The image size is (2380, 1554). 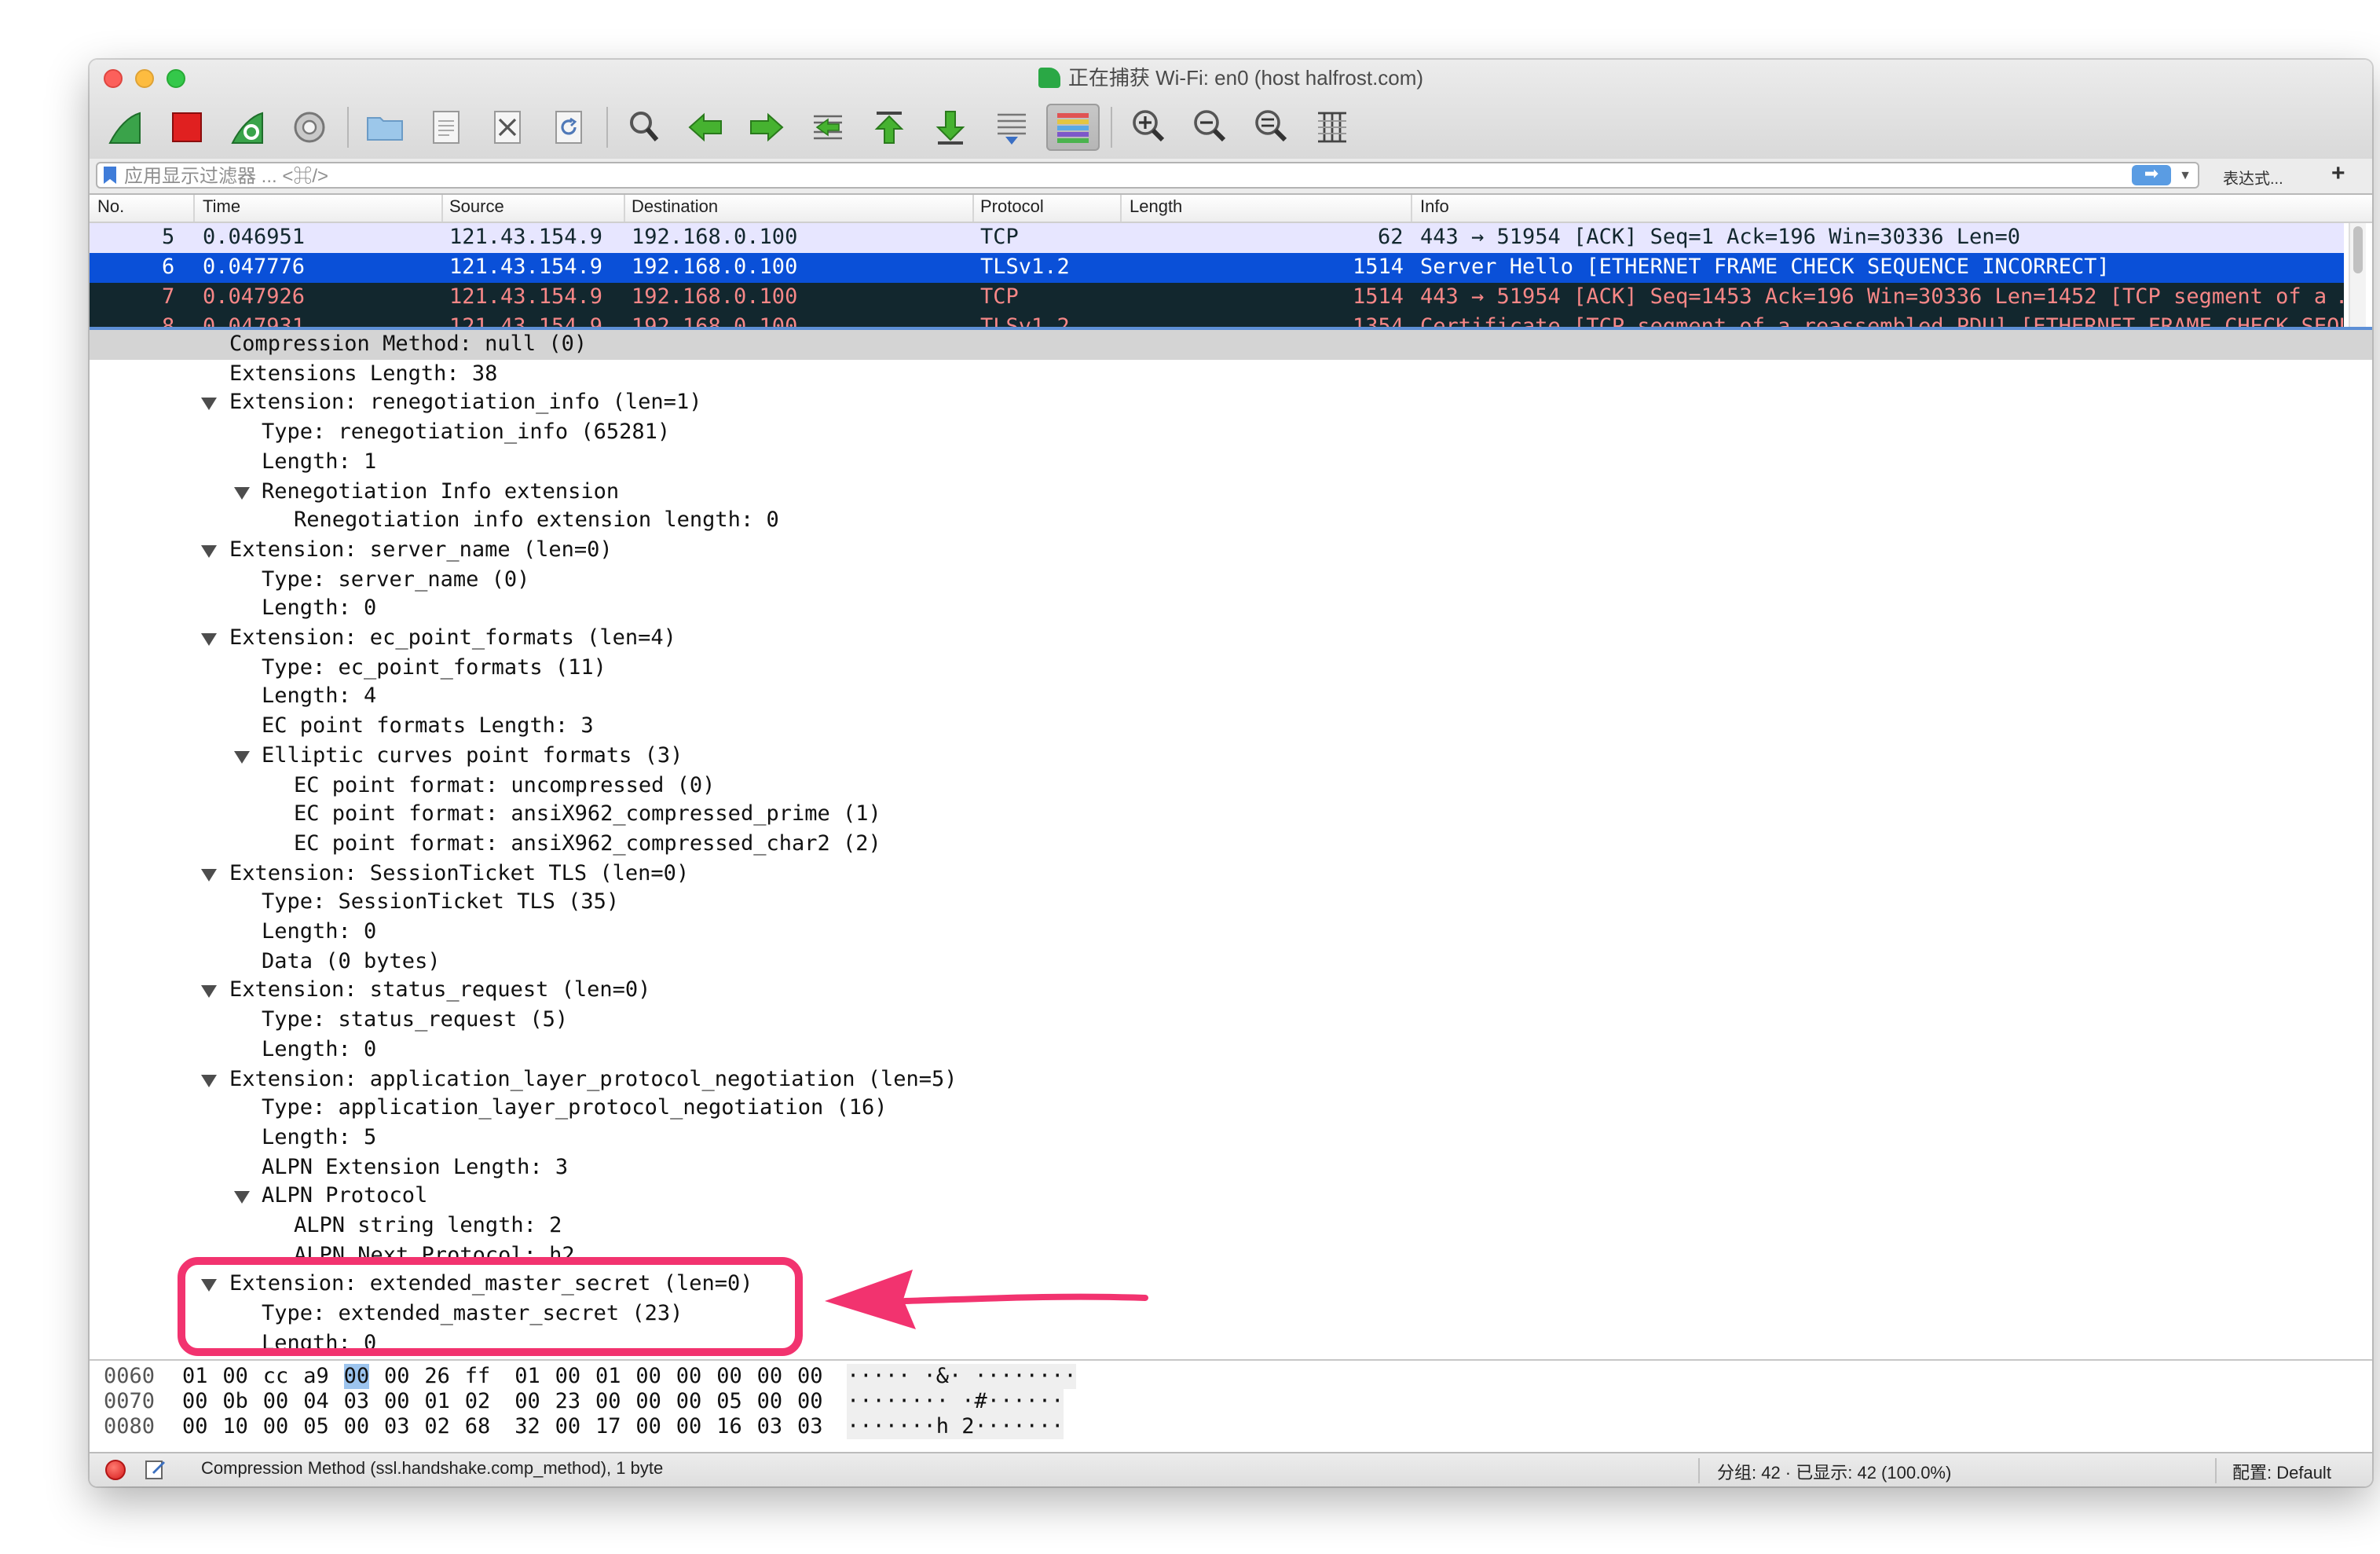 What do you see at coordinates (1231, 1226) in the screenshot?
I see `tree-item: ALPN string length: 2` at bounding box center [1231, 1226].